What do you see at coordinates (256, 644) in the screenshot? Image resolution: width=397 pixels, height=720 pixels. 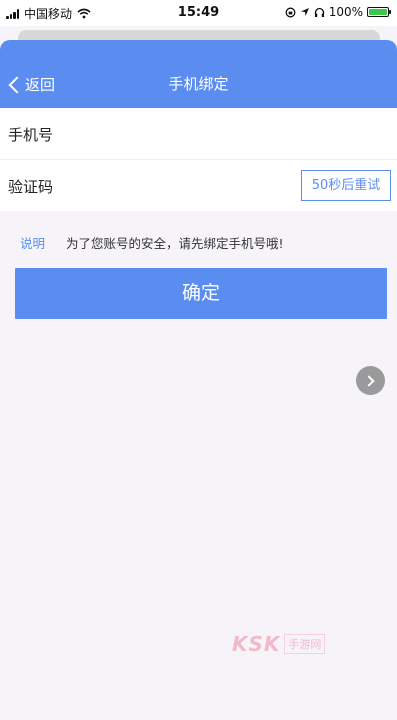 I see `watermark-logo: KSK` at bounding box center [256, 644].